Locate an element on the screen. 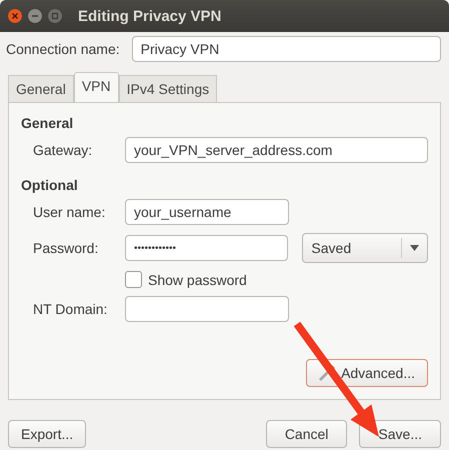  window-title: Editing Privacy VPN is located at coordinates (150, 16).